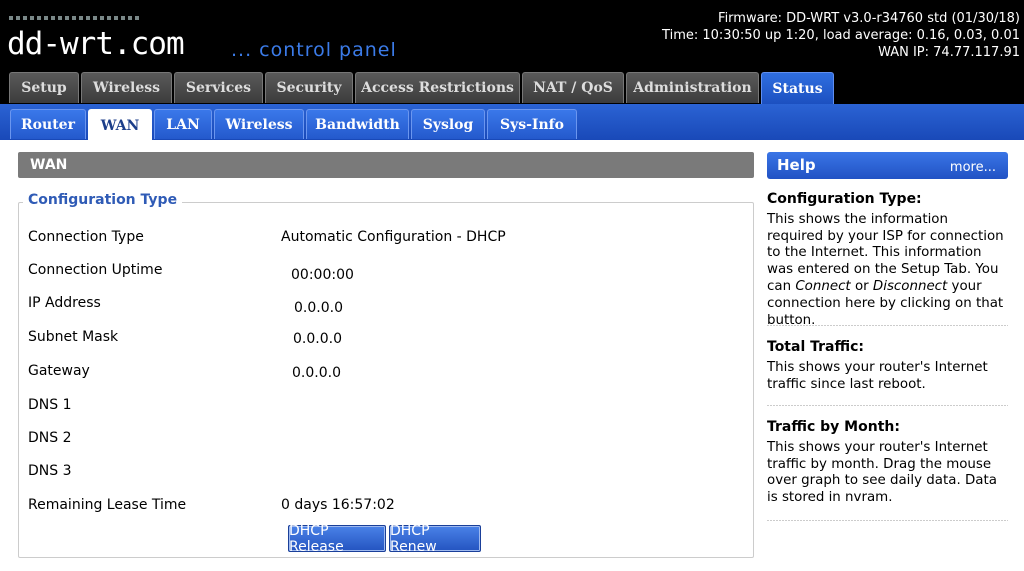 This screenshot has width=1024, height=571. I want to click on label-dns-2: DNS 2, so click(50, 438).